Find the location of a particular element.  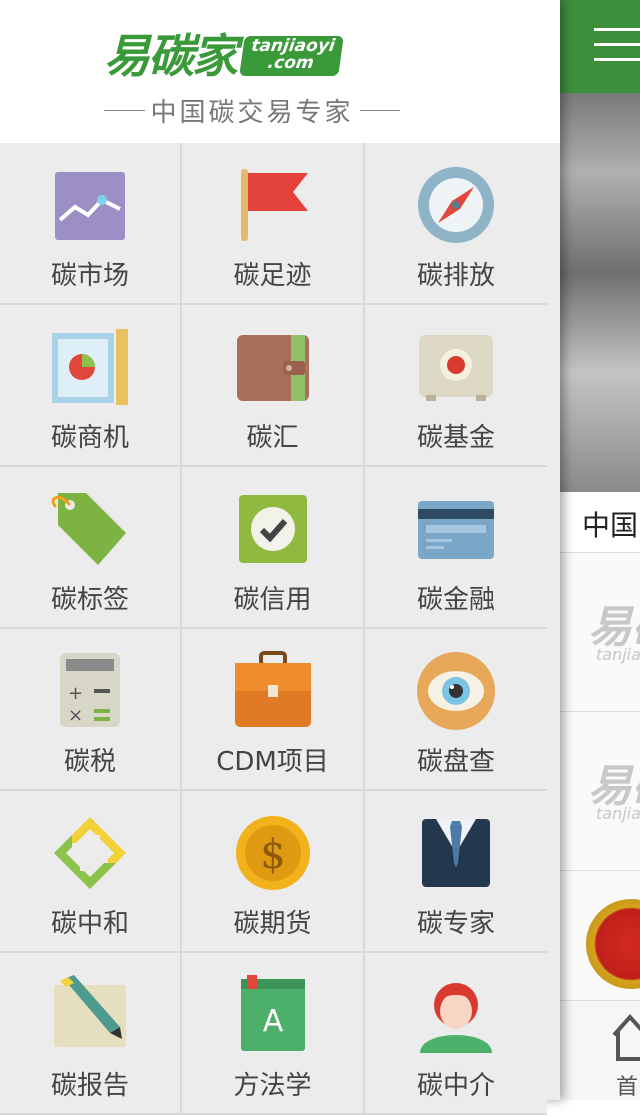

logo-chinese-text: 易碳家 is located at coordinates (171, 56).